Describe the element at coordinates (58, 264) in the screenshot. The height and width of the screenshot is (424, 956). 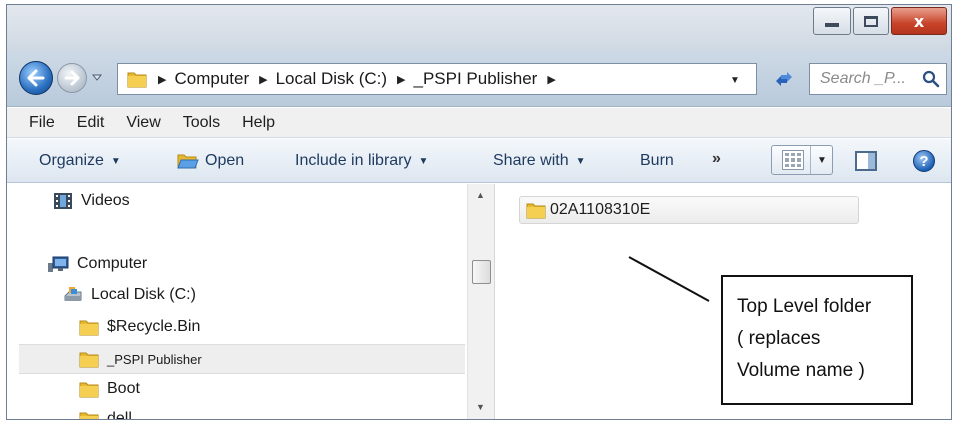
I see `computer-icon` at that location.